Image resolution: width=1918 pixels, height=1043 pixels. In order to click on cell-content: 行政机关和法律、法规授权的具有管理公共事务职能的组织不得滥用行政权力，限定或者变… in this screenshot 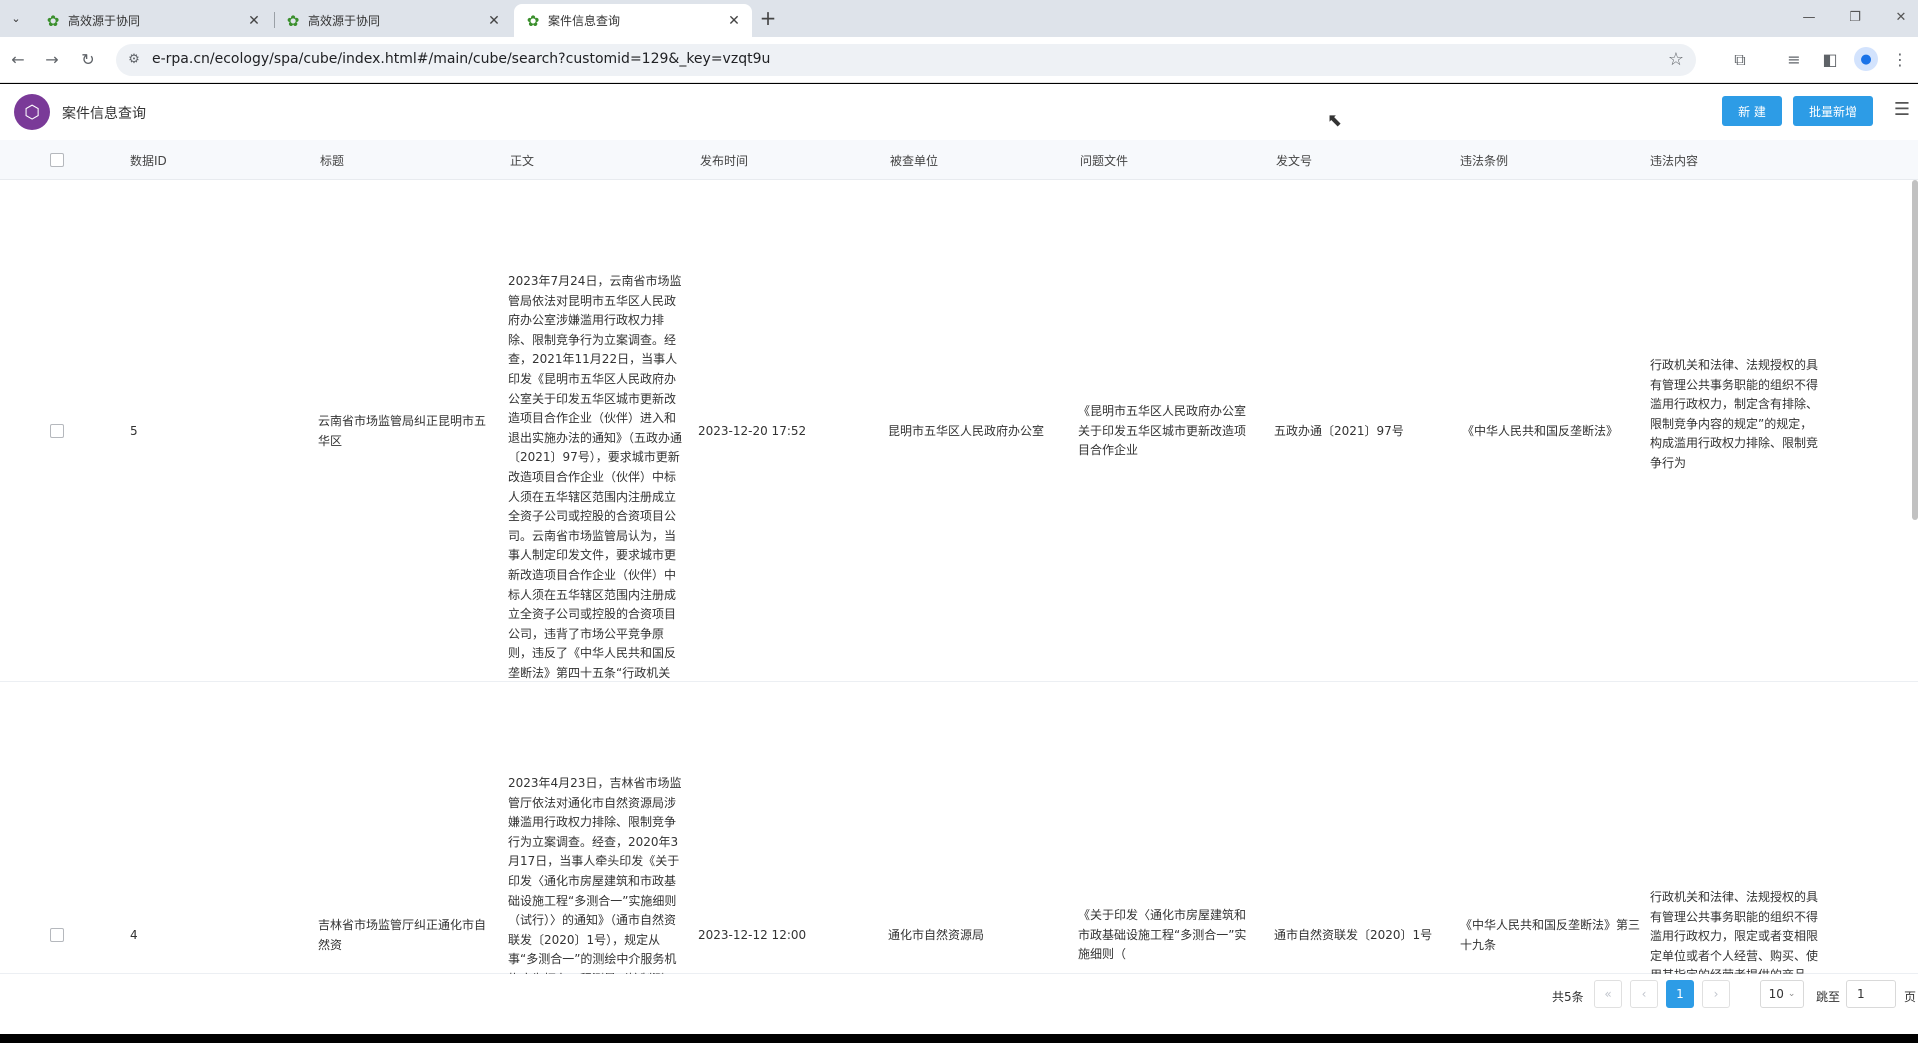, I will do `click(1734, 932)`.